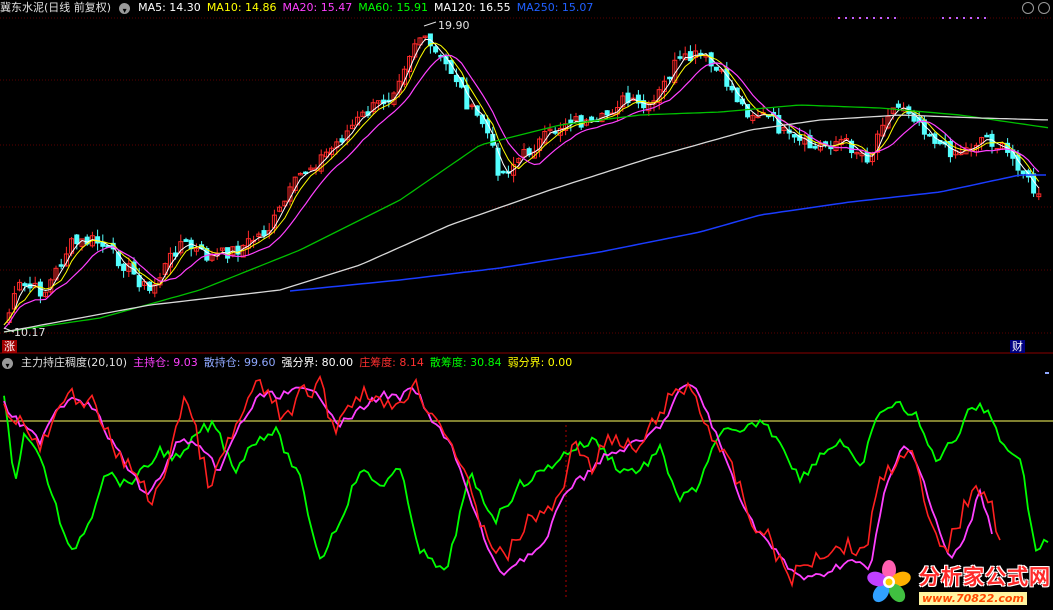 The image size is (1053, 610). Describe the element at coordinates (667, 233) in the screenshot. I see `ma250-line` at that location.